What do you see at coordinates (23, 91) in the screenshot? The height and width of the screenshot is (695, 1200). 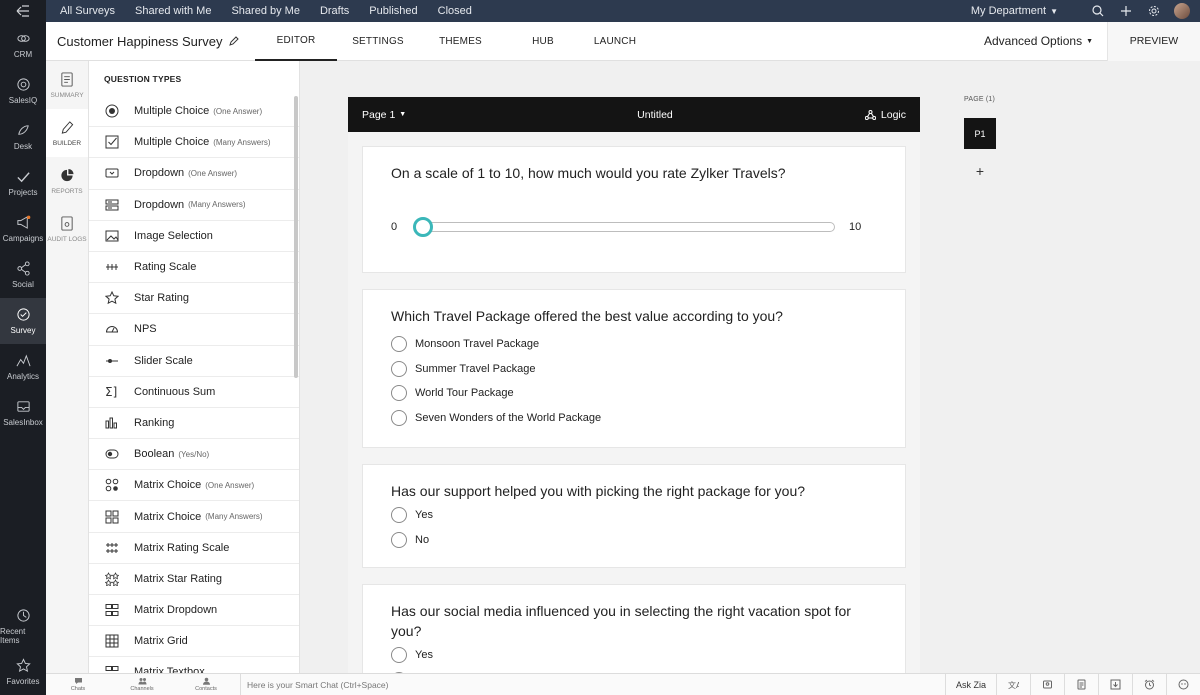 I see `rail-salesiq: SalesIQ` at bounding box center [23, 91].